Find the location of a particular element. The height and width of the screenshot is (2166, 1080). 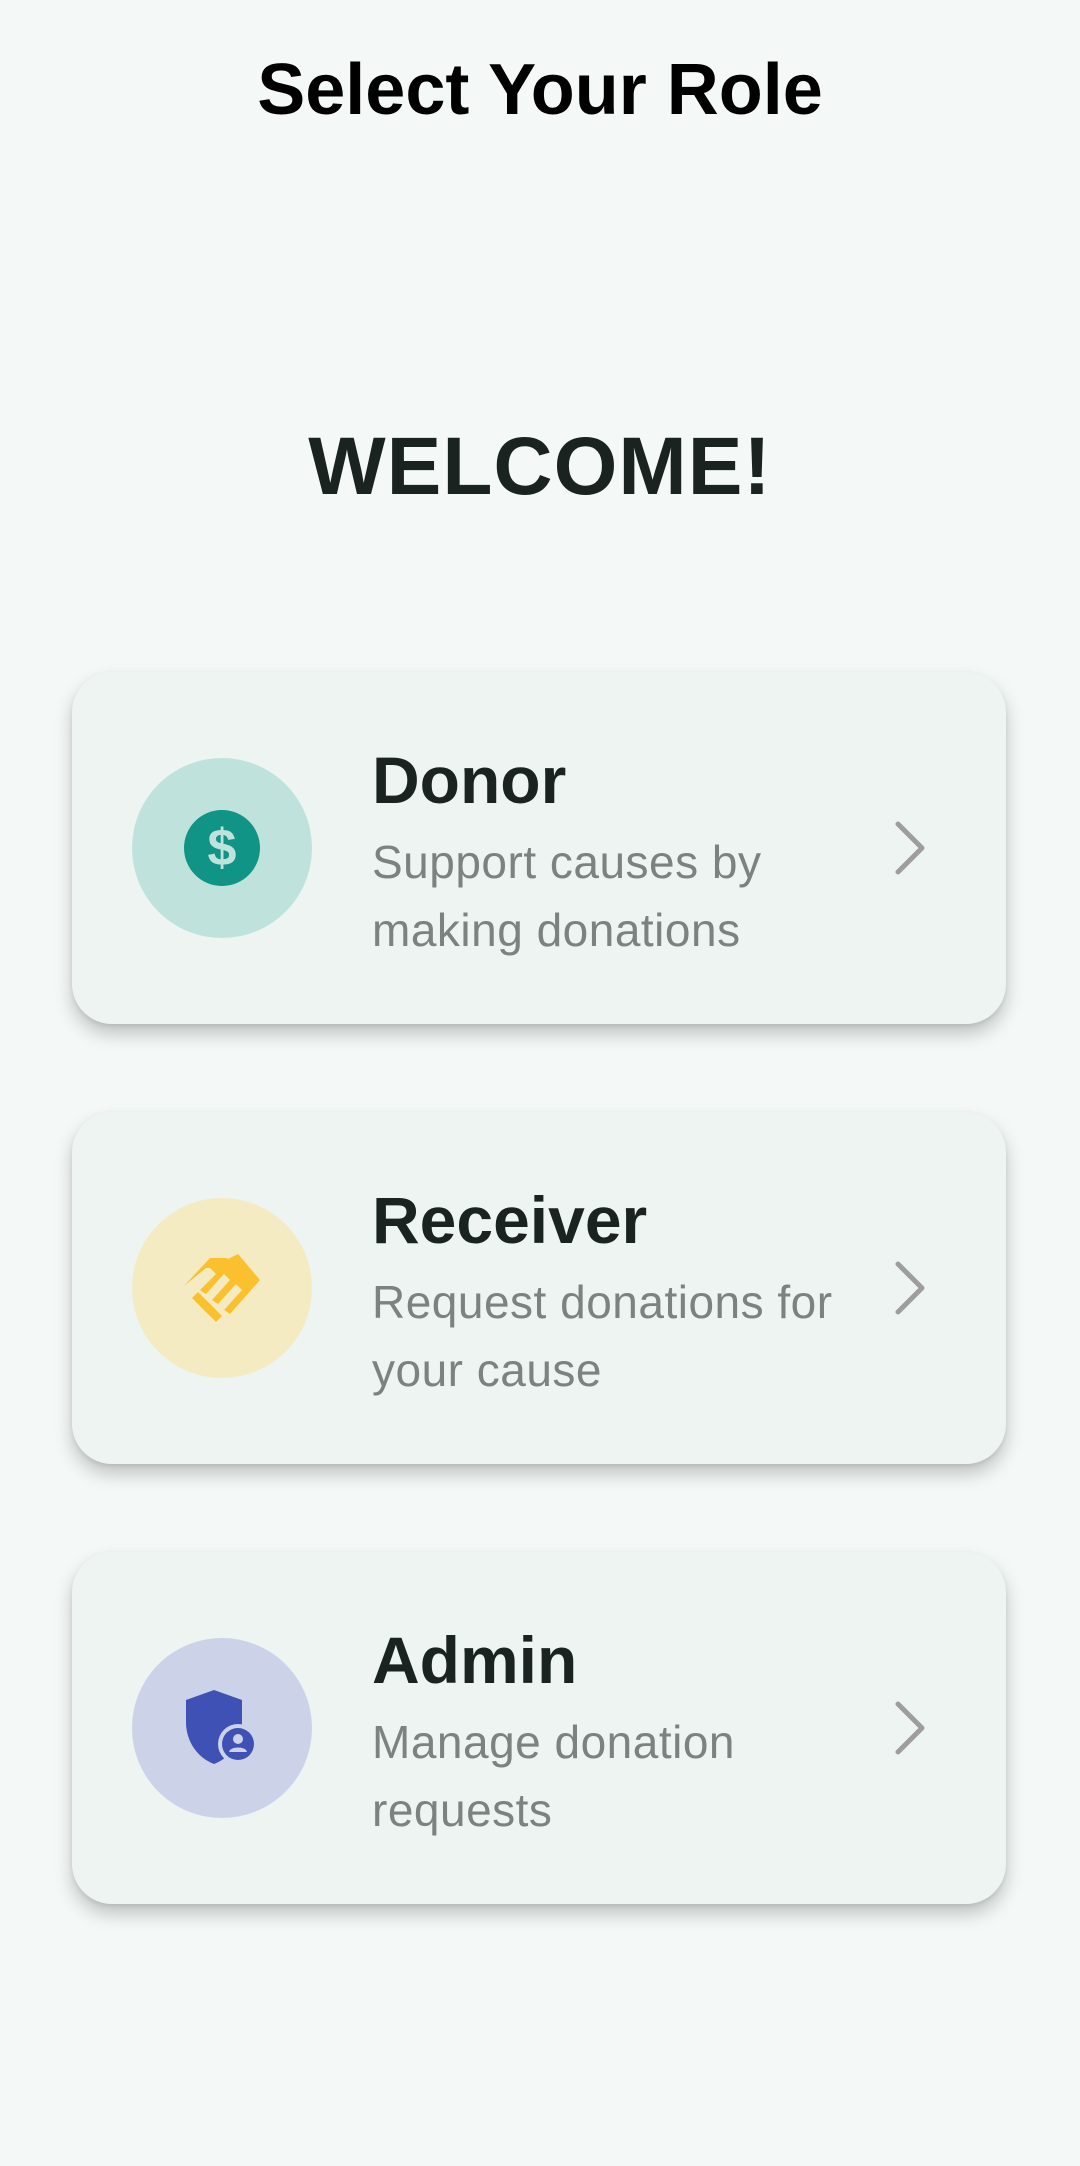

receiver-icon-circle is located at coordinates (222, 1288).